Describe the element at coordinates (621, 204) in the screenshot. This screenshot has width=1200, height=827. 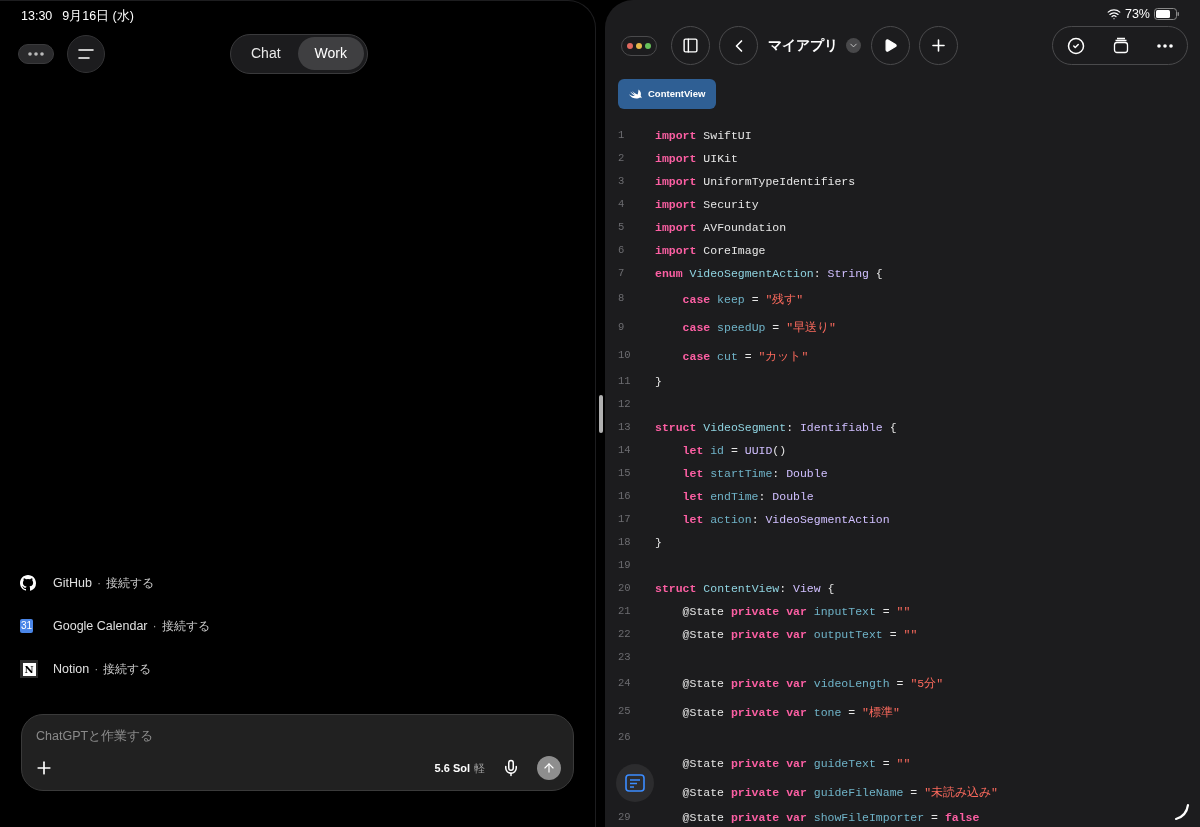
I see `line-number: 4` at that location.